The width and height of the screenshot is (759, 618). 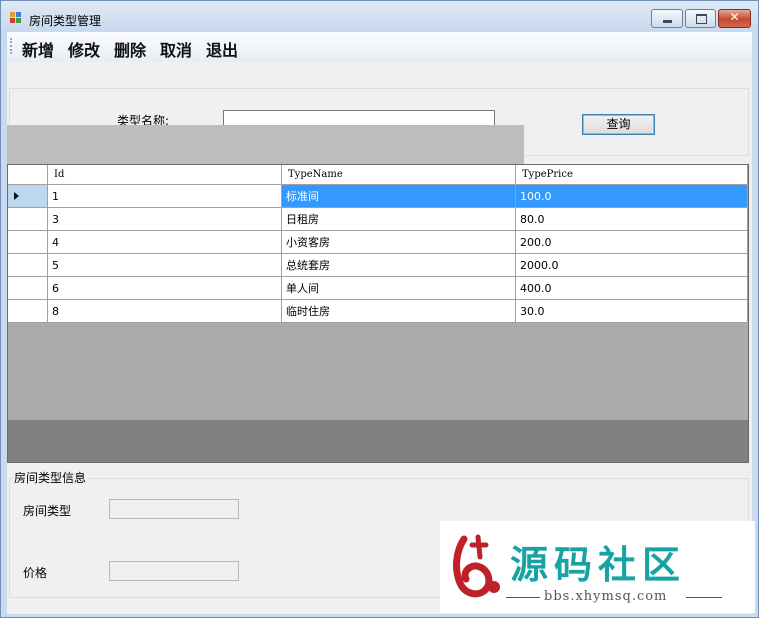 I want to click on cell-typename: 总统套房, so click(x=399, y=265).